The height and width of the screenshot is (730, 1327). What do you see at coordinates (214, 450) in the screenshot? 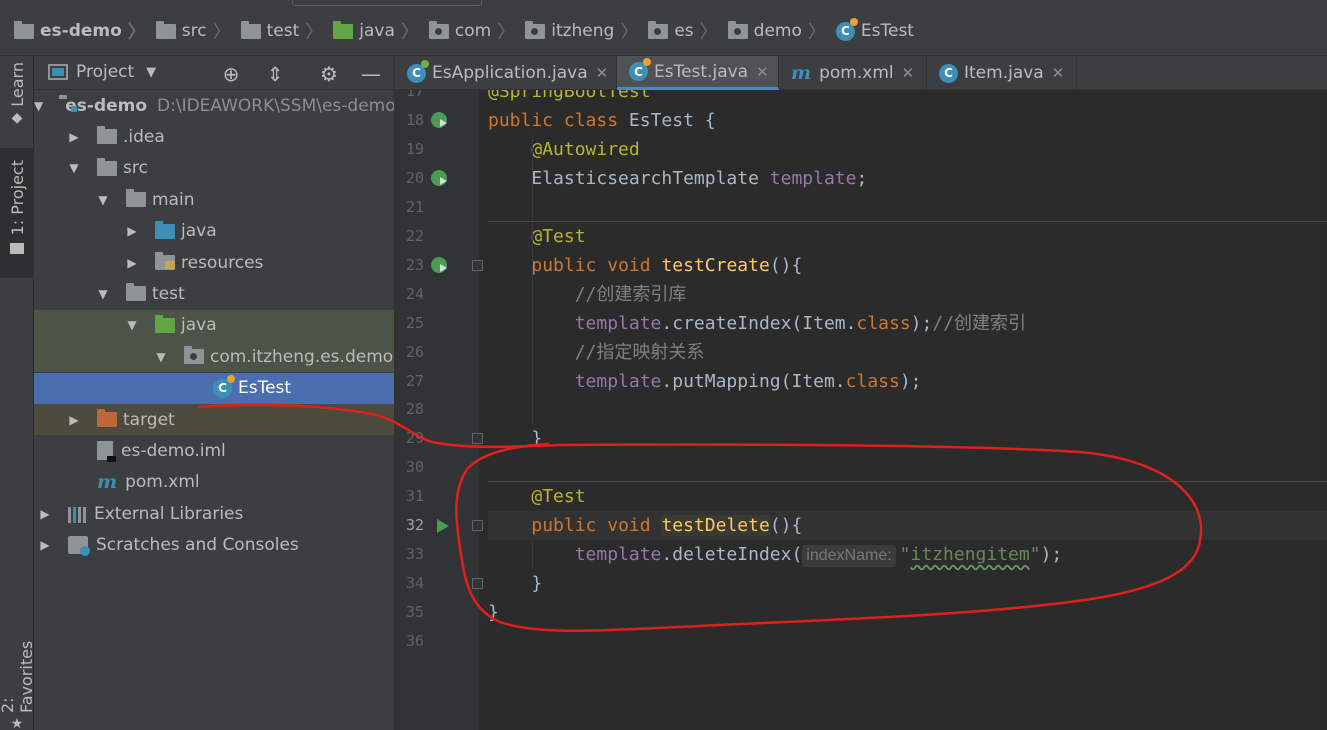
I see `tree-node: es-demo.iml` at bounding box center [214, 450].